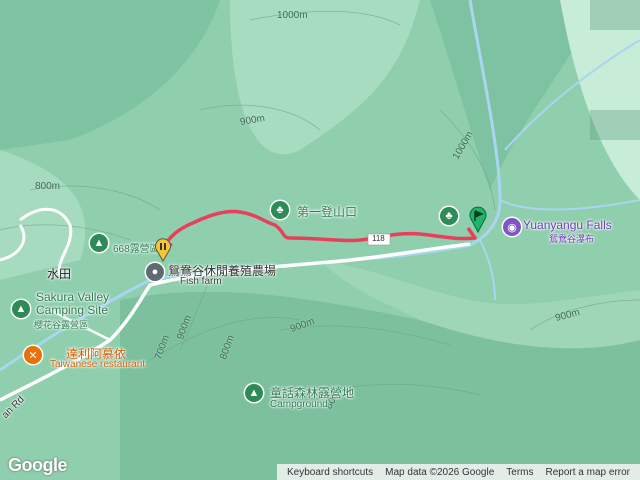 The height and width of the screenshot is (480, 640). I want to click on place-label-trailhead: 第一登山口, so click(327, 211).